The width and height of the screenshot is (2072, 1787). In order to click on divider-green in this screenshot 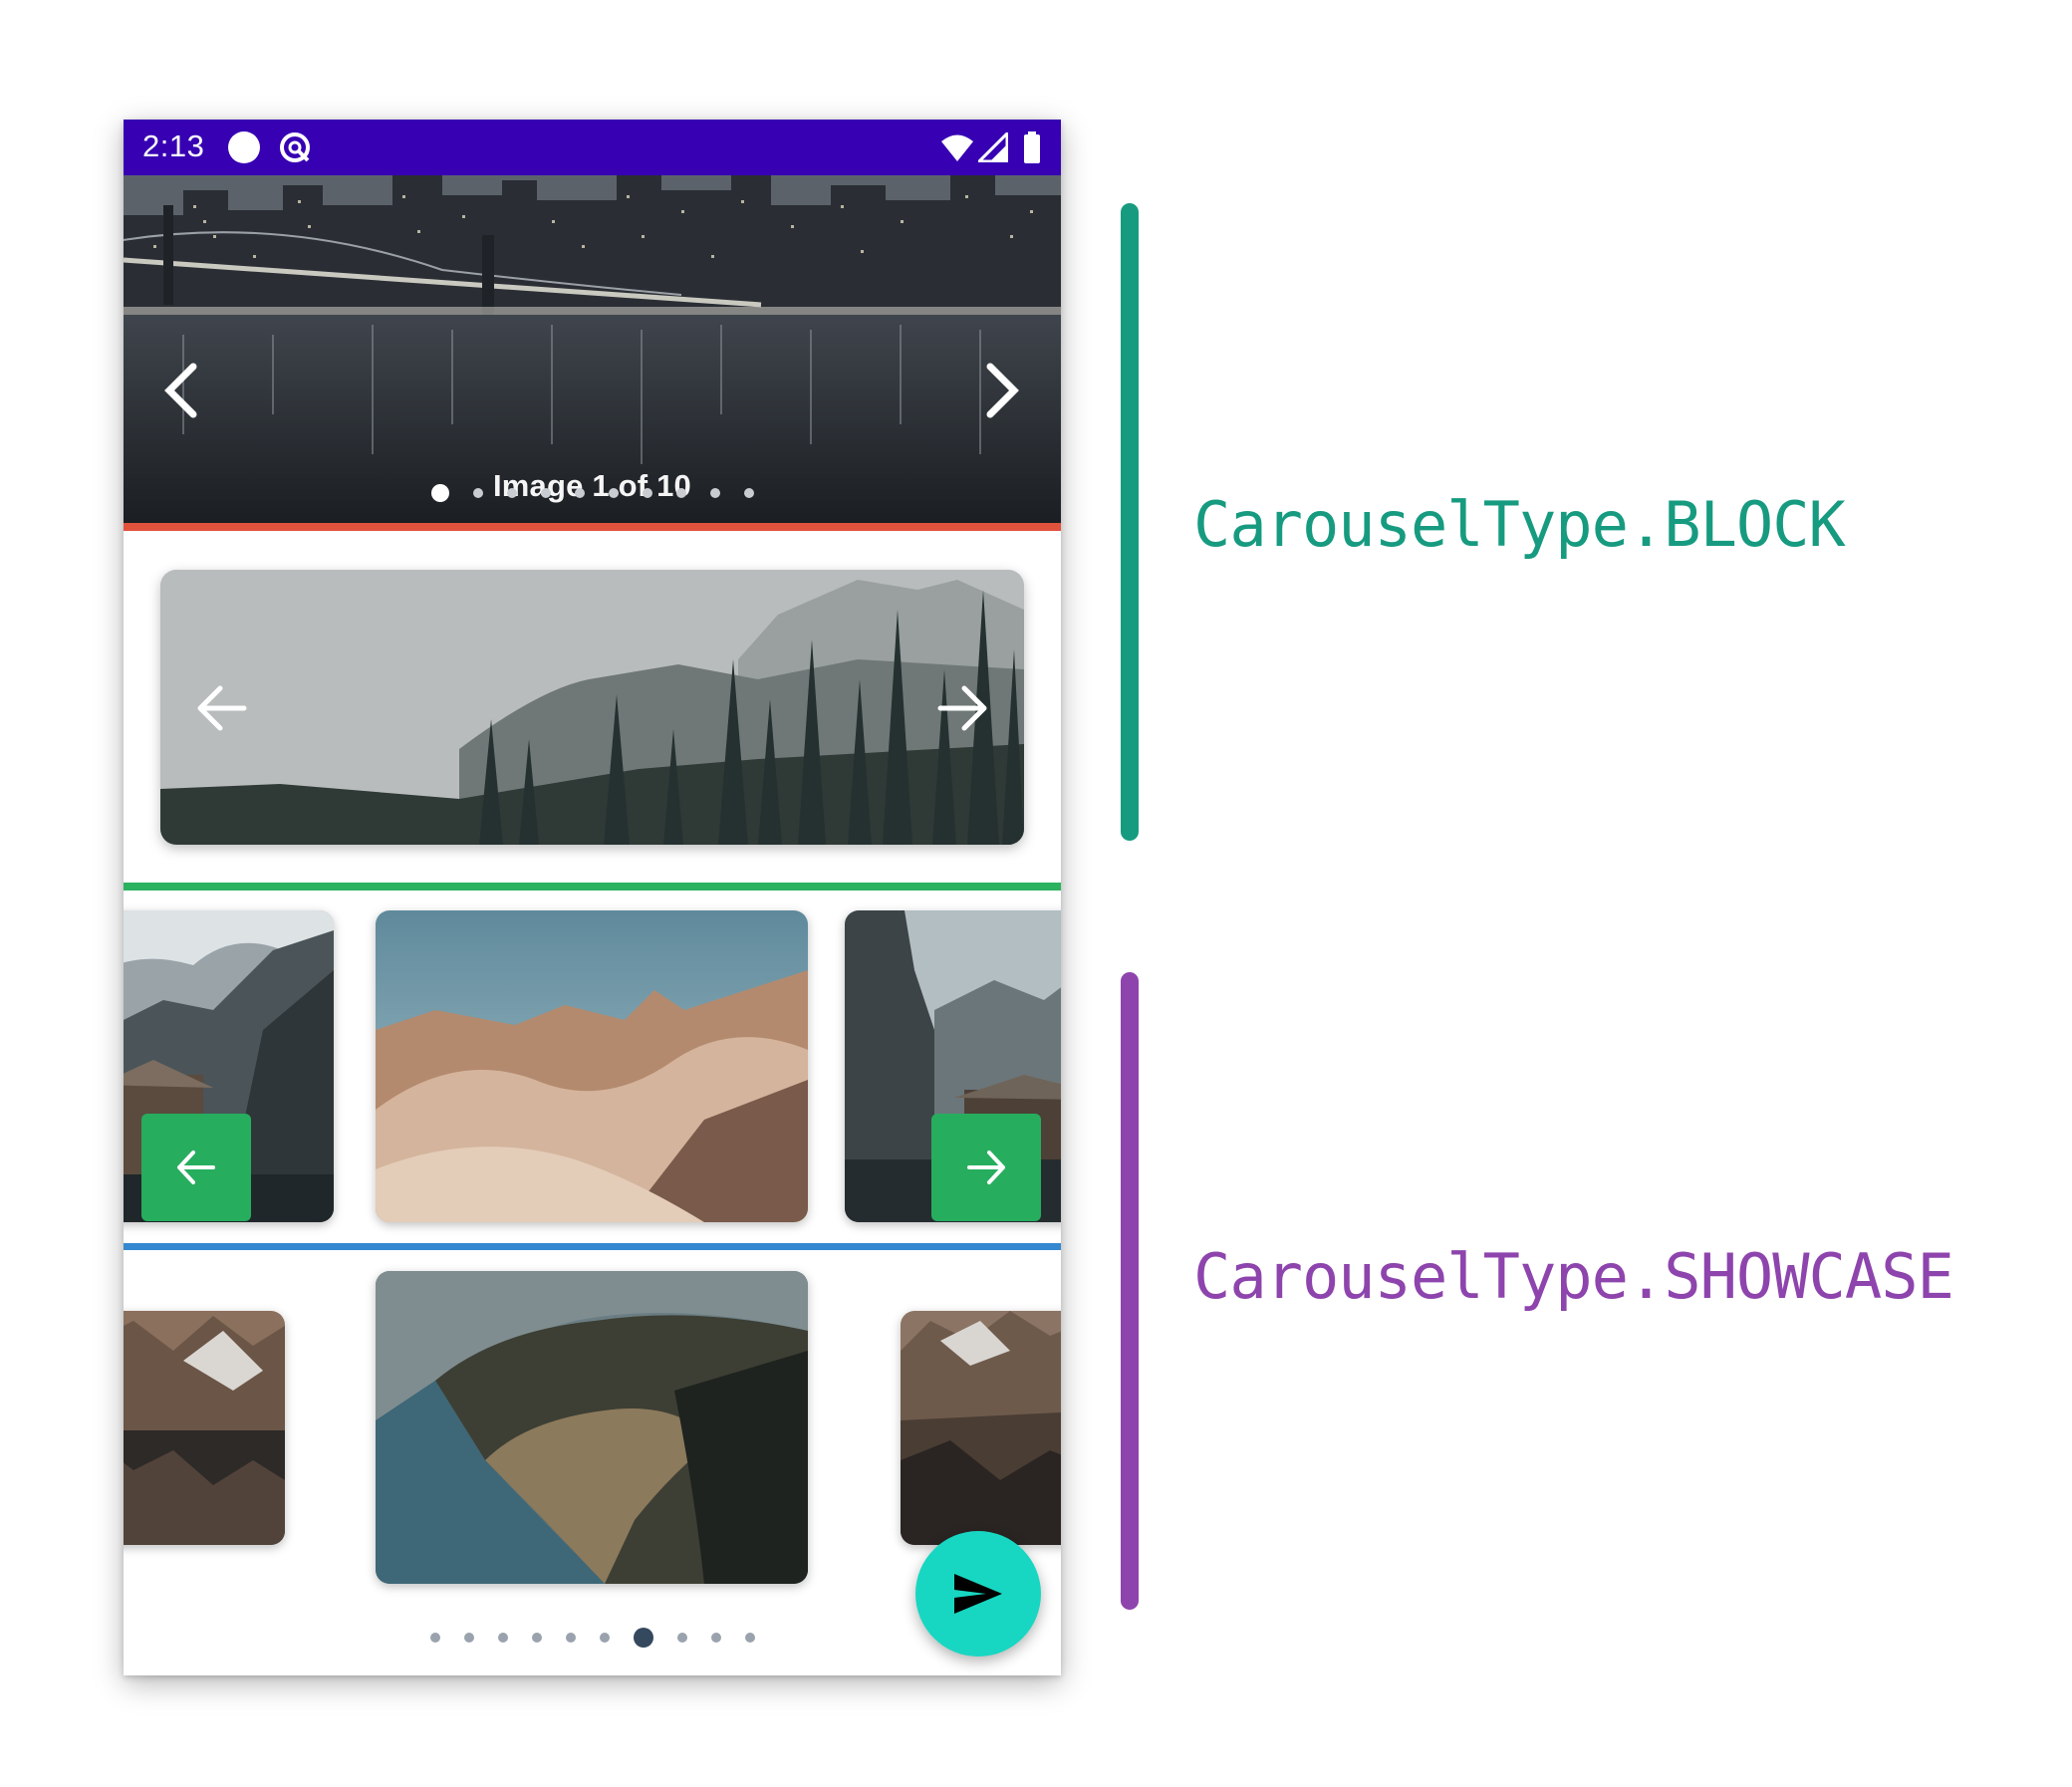, I will do `click(592, 887)`.